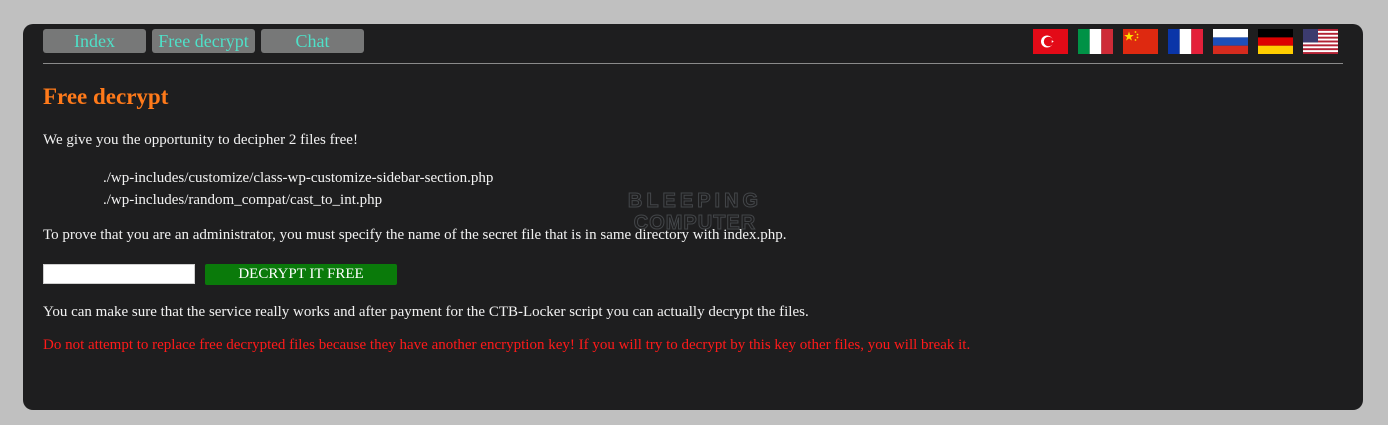 Image resolution: width=1388 pixels, height=425 pixels. Describe the element at coordinates (693, 63) in the screenshot. I see `header-divider` at that location.